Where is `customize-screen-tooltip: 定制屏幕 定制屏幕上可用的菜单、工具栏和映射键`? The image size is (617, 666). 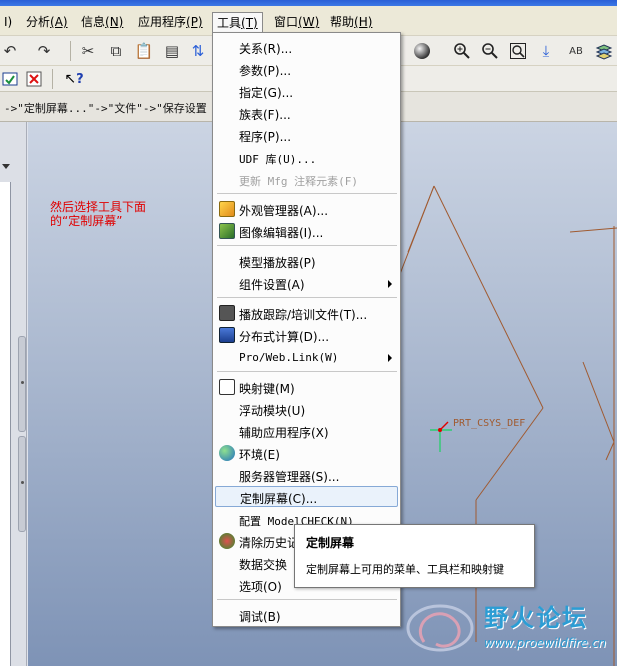
customize-screen-tooltip: 定制屏幕 定制屏幕上可用的菜单、工具栏和映射键 is located at coordinates (414, 556).